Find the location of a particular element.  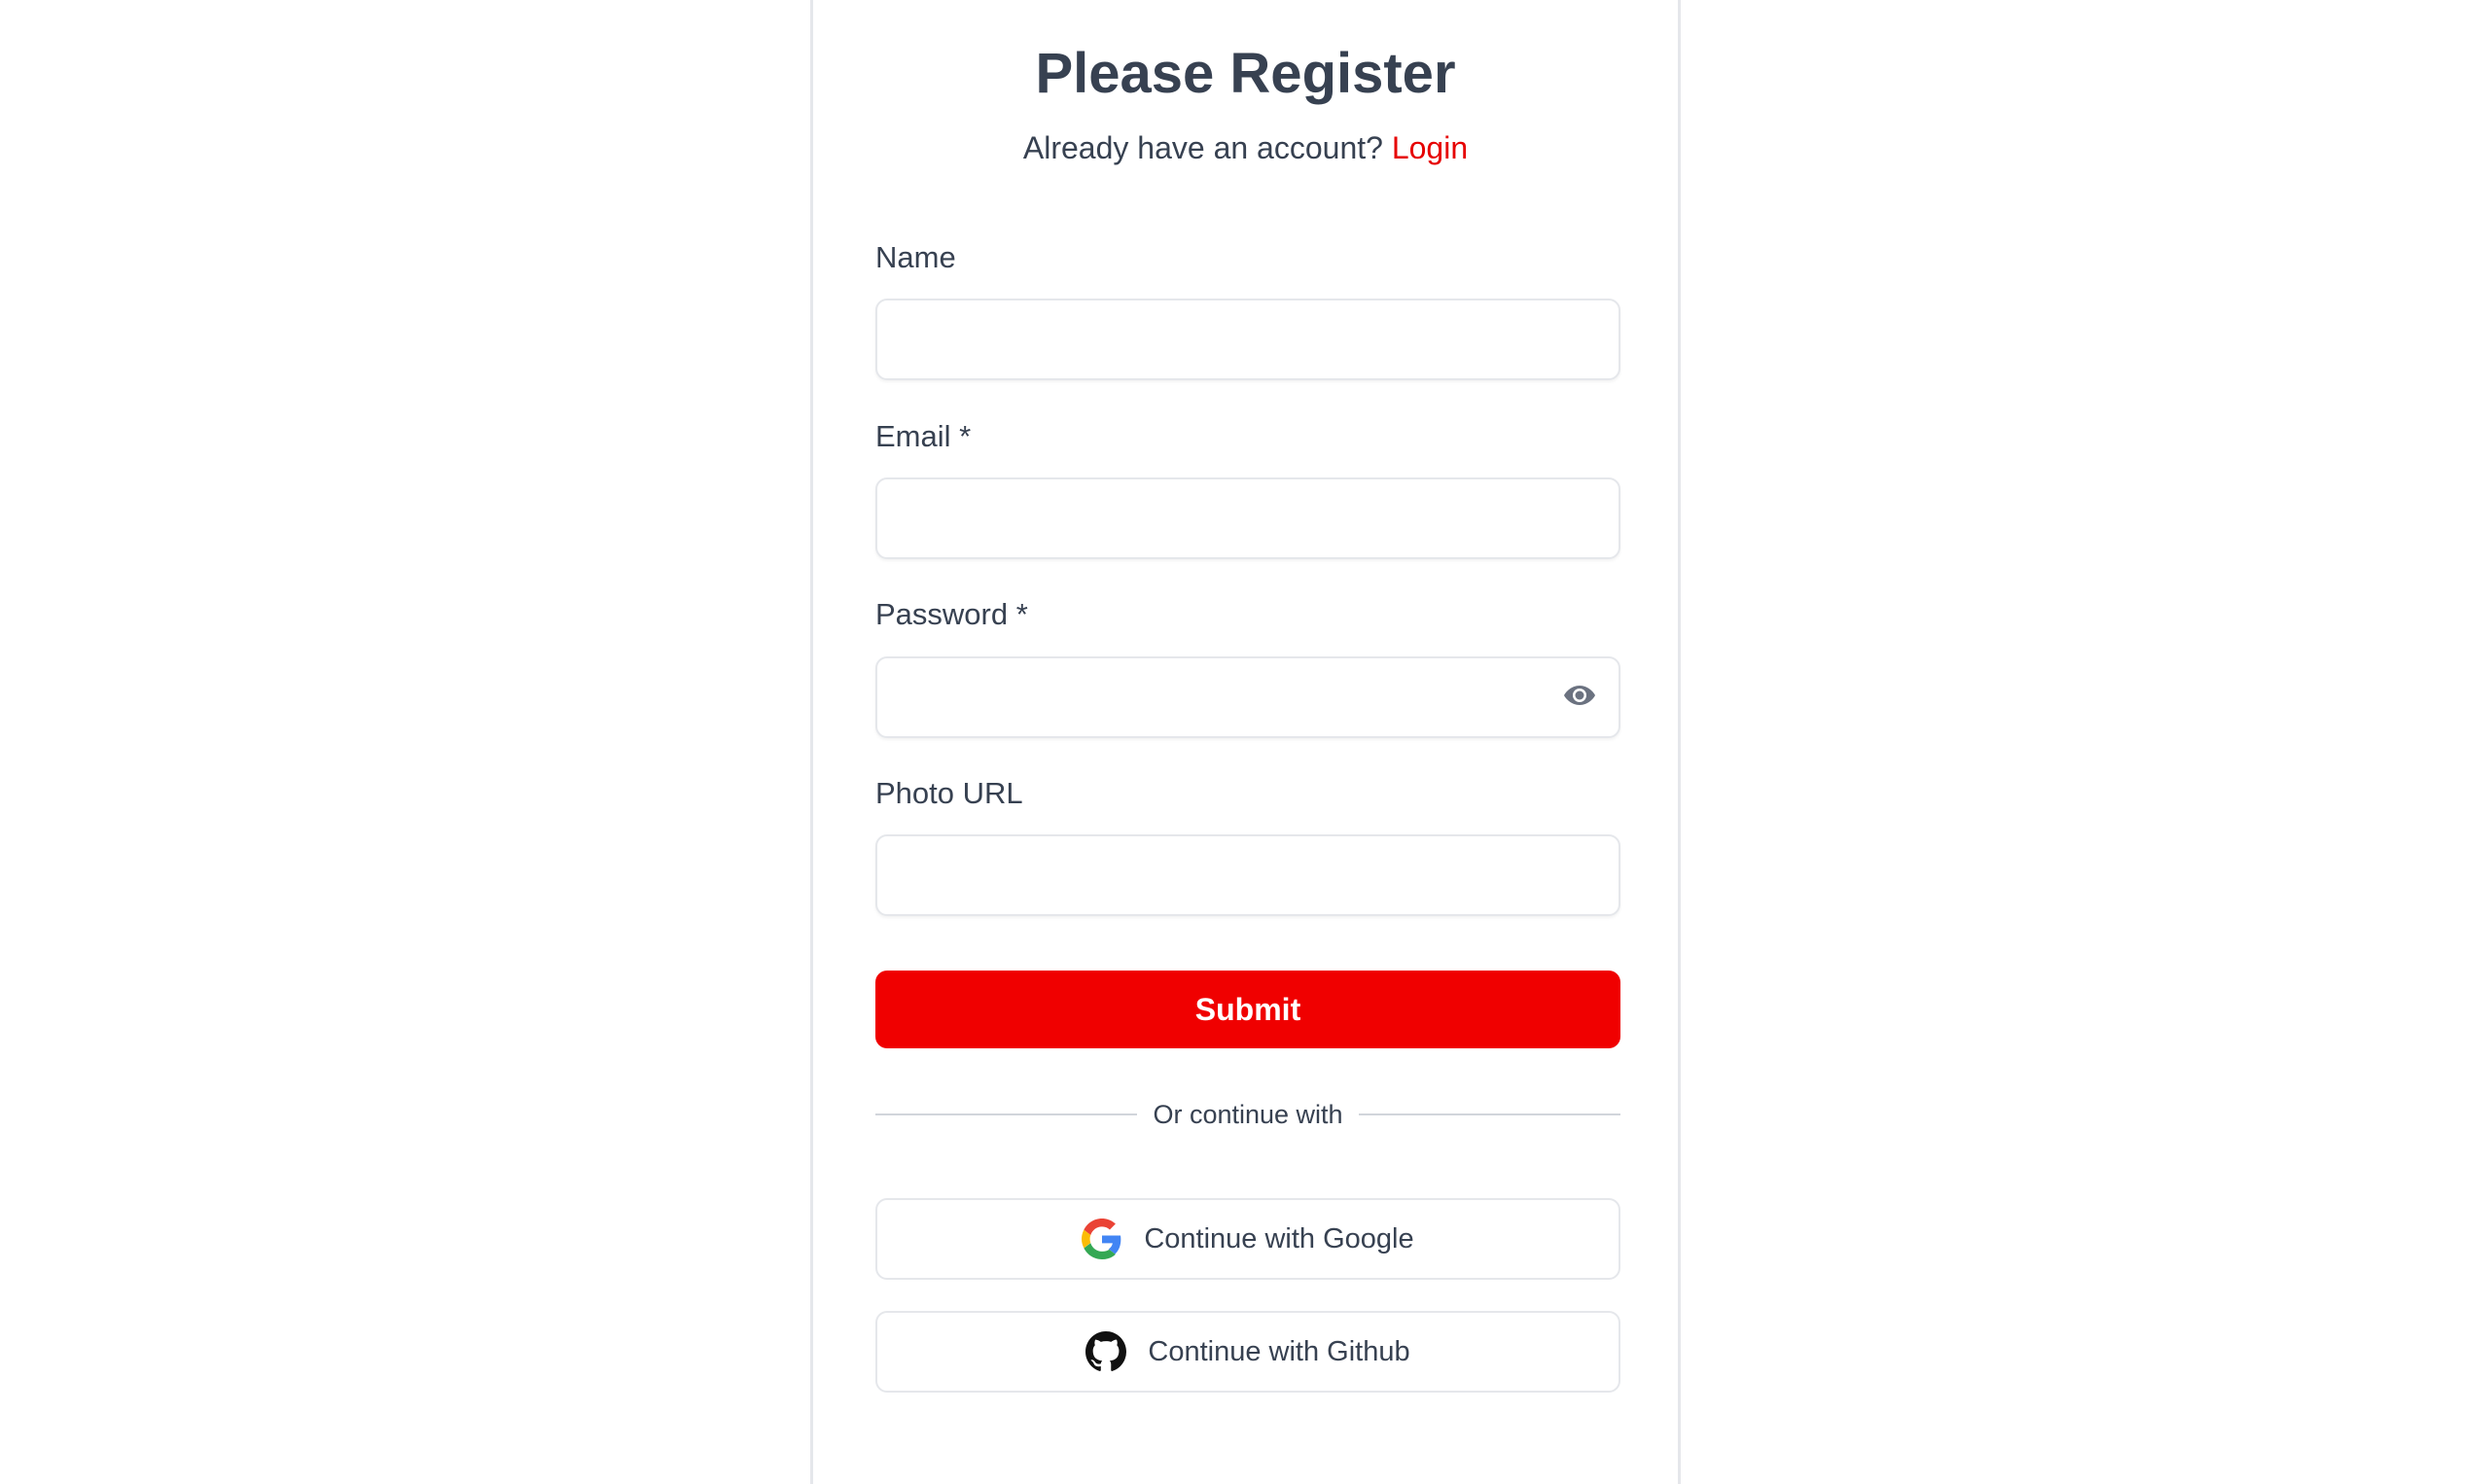

password-visibility-toggle is located at coordinates (1579, 698).